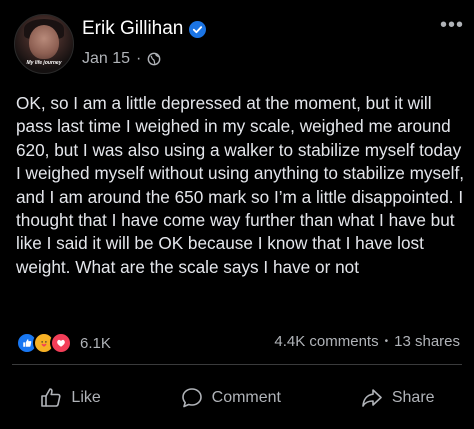  What do you see at coordinates (372, 398) in the screenshot?
I see `share-arrow-icon` at bounding box center [372, 398].